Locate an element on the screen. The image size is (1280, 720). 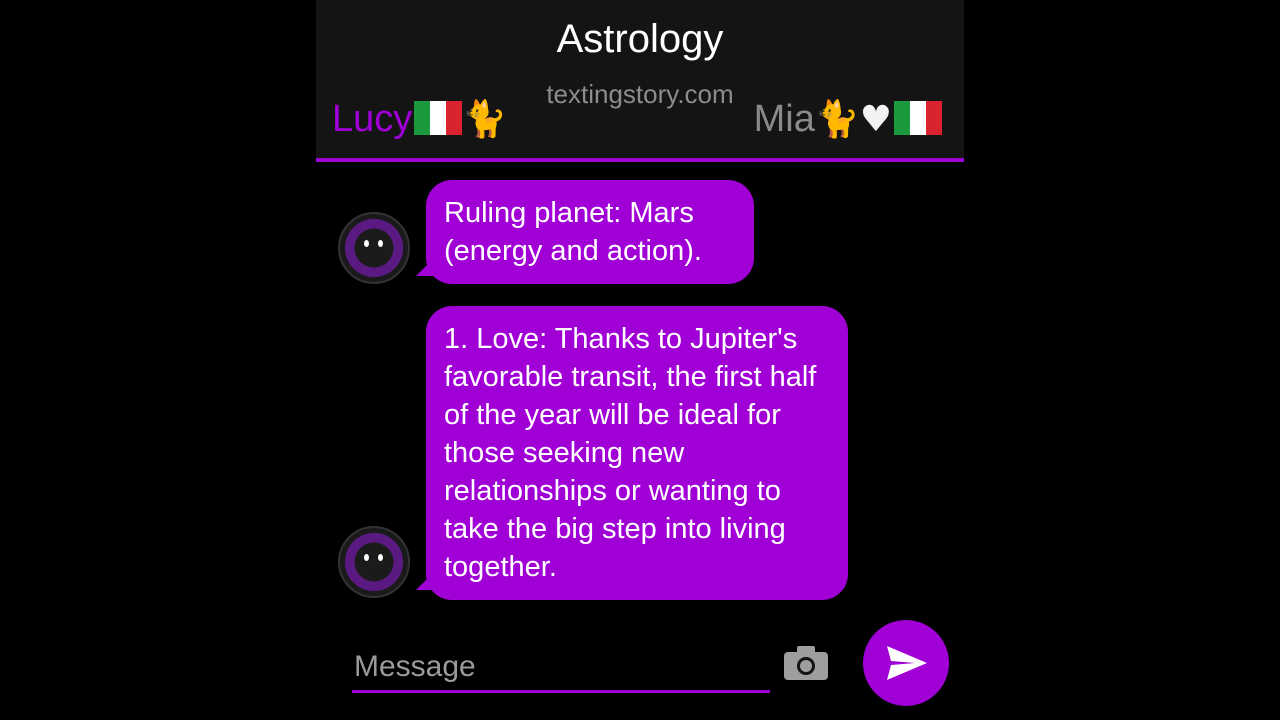
contact-right: Mia🐈♥ is located at coordinates (848, 119).